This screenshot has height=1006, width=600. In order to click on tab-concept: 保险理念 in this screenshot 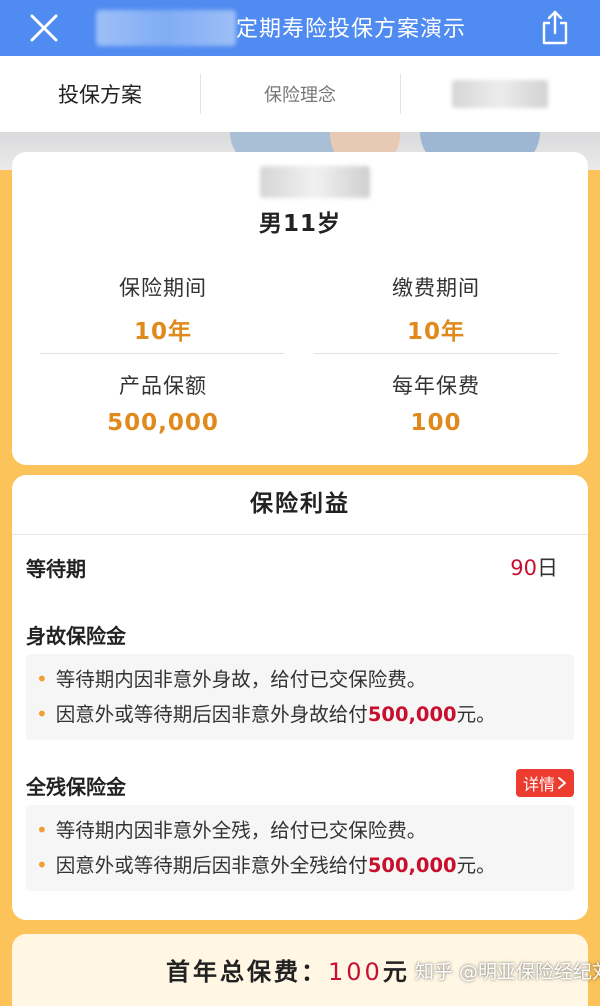, I will do `click(300, 94)`.